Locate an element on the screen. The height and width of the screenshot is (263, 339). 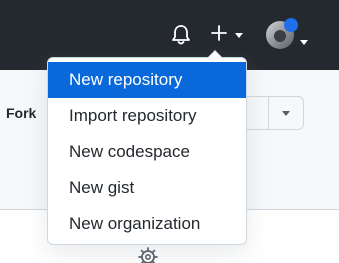
plus-icon is located at coordinates (219, 35).